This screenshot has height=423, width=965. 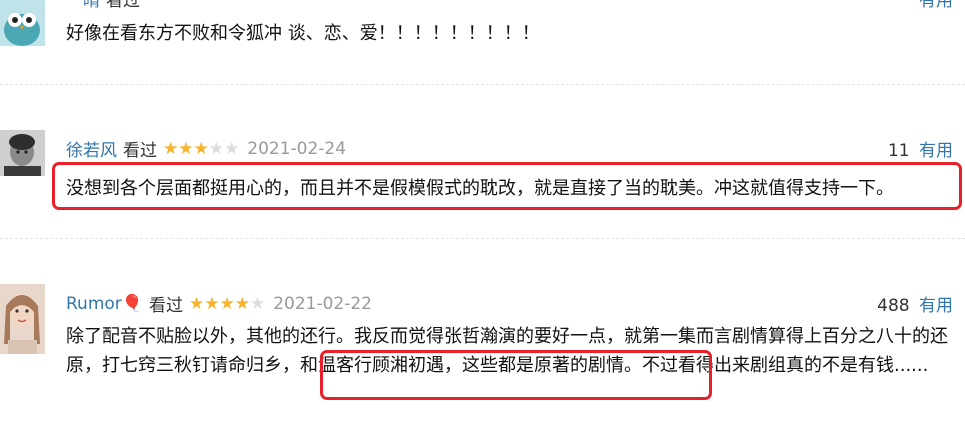 I want to click on review-author: 徐若风, so click(x=91, y=148).